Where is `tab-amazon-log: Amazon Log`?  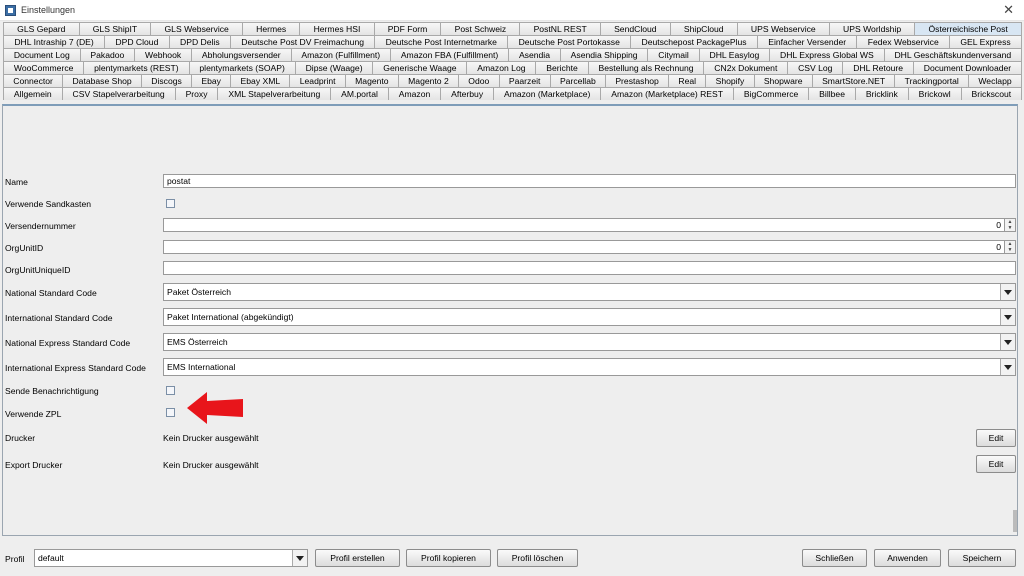 tab-amazon-log: Amazon Log is located at coordinates (501, 67).